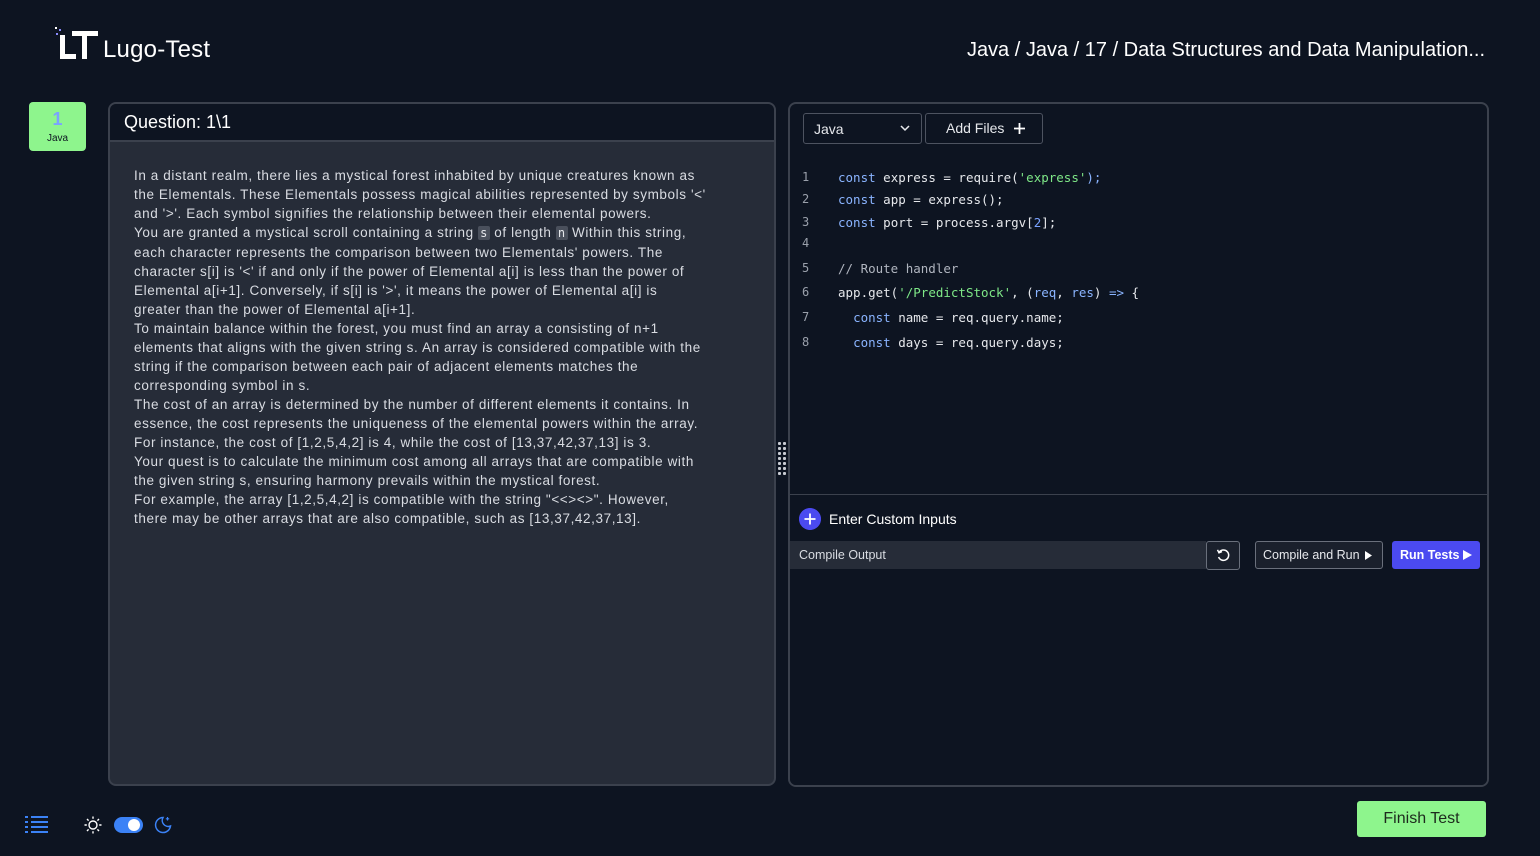 Image resolution: width=1540 pixels, height=856 pixels. What do you see at coordinates (806, 177) in the screenshot?
I see `line-number: 1` at bounding box center [806, 177].